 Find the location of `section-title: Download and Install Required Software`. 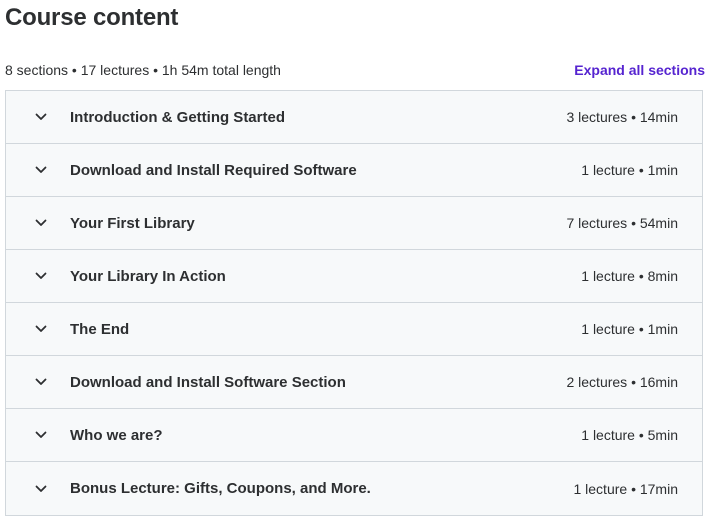

section-title: Download and Install Required Software is located at coordinates (213, 170).